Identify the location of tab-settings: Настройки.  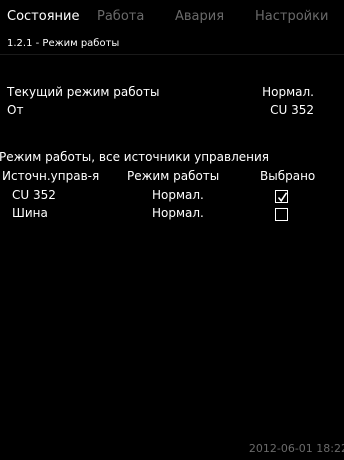
(291, 17).